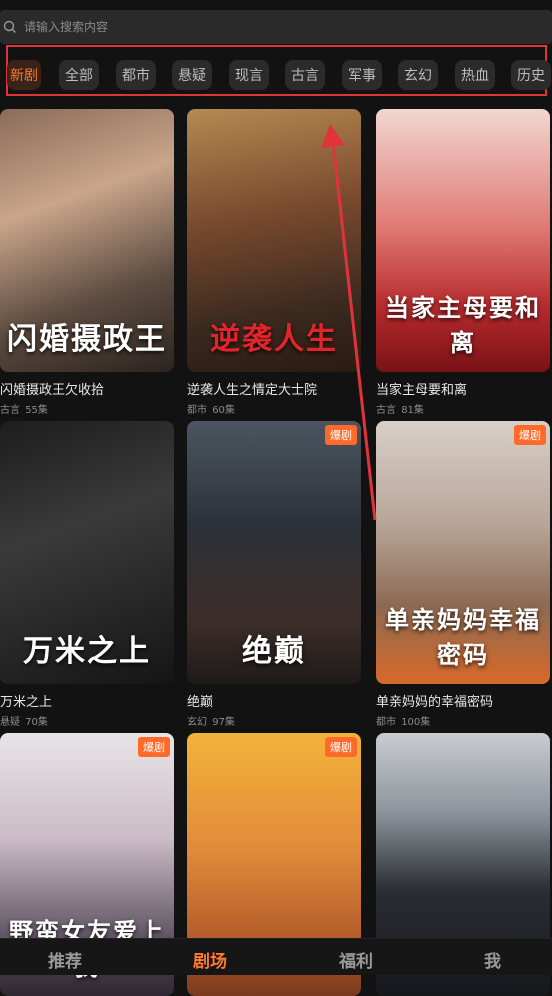 The height and width of the screenshot is (996, 552). Describe the element at coordinates (356, 959) in the screenshot. I see `tab-benefits: 福利` at that location.